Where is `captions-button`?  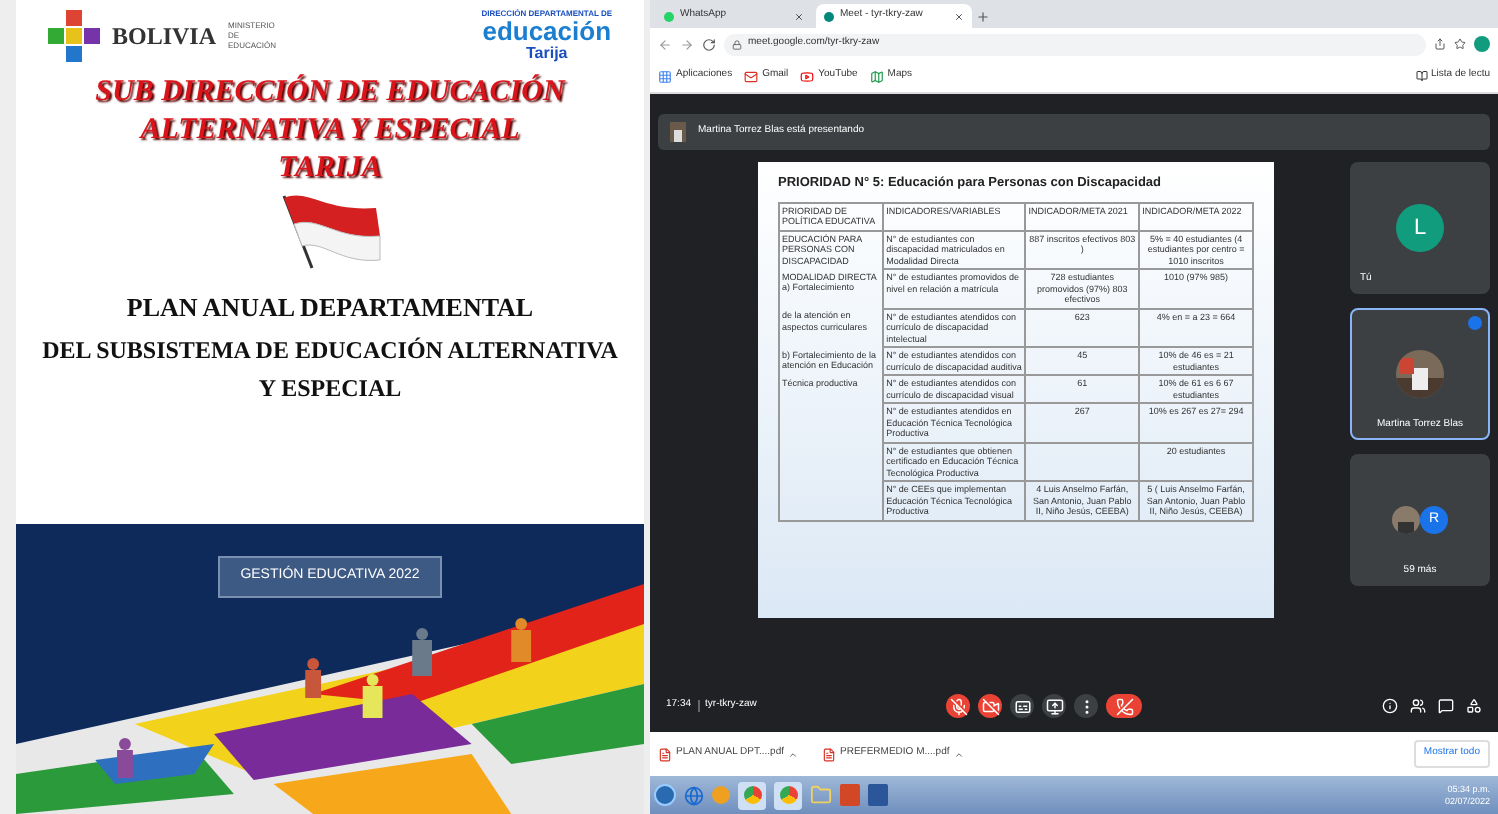 captions-button is located at coordinates (1022, 706).